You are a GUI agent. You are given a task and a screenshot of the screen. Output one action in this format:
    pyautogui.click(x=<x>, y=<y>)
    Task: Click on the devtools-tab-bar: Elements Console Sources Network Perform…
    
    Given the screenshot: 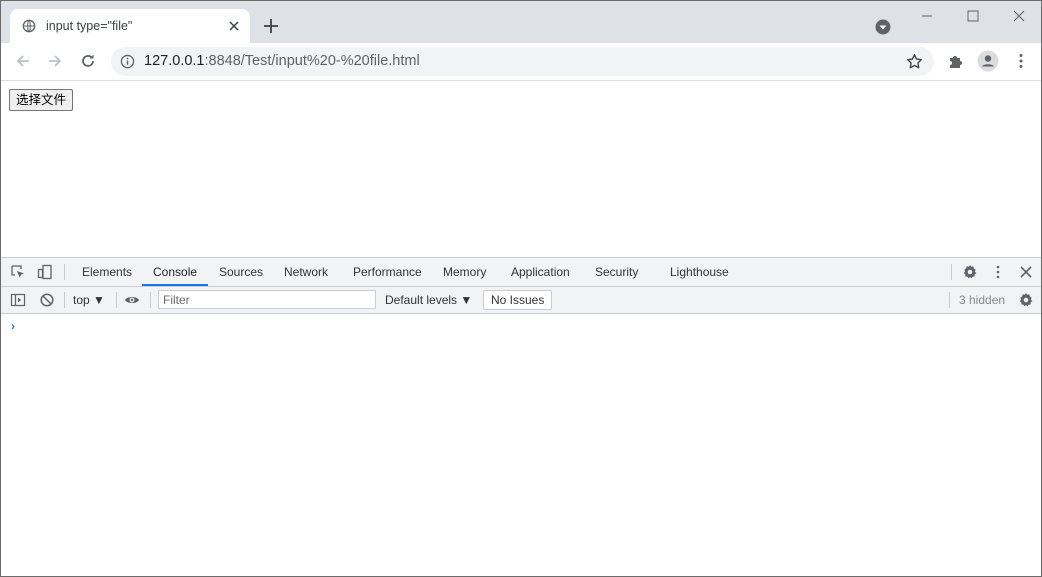 What is the action you would take?
    pyautogui.click(x=521, y=272)
    